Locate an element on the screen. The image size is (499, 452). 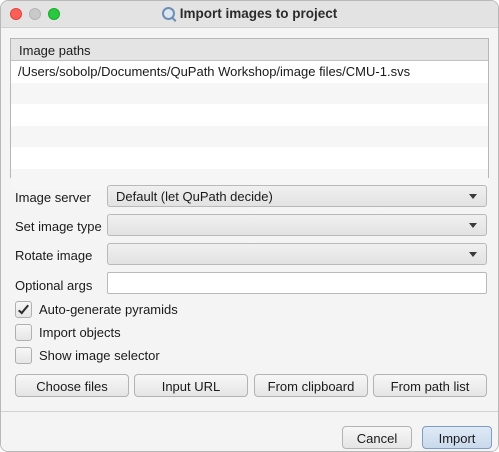
image-server-select: Default (let QuPath decide) is located at coordinates (297, 196).